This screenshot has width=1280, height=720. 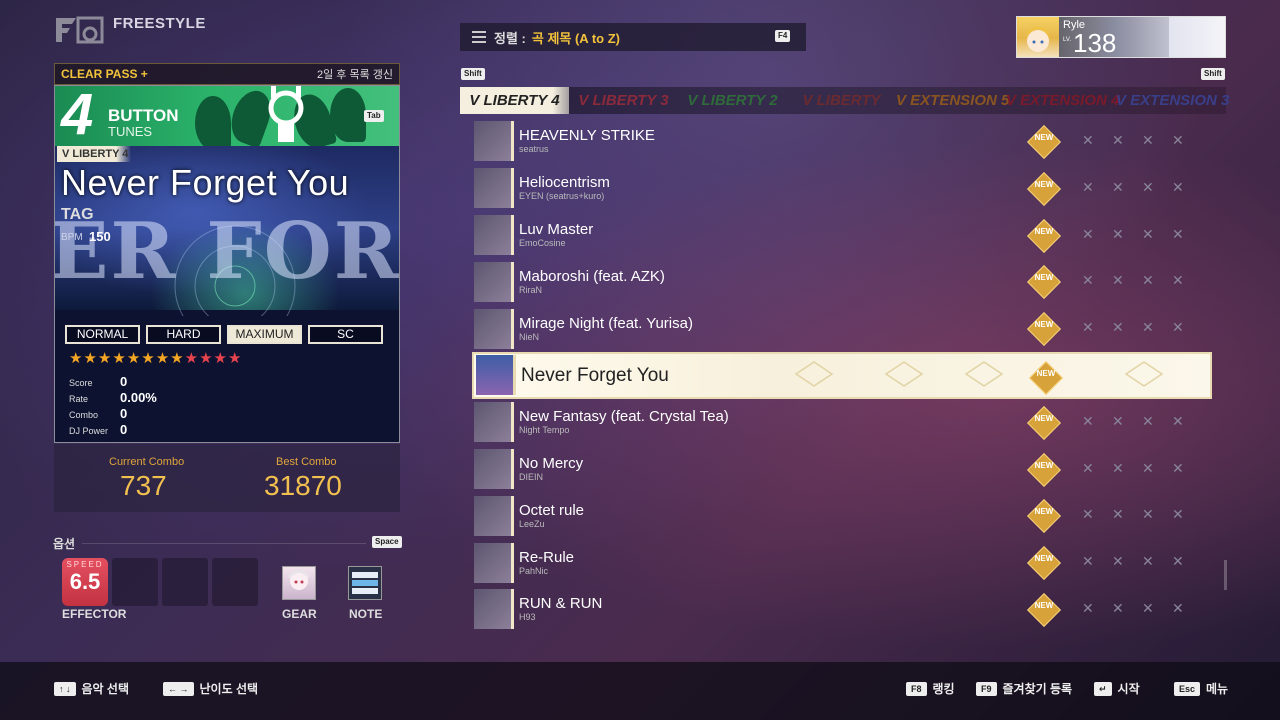 I want to click on f8-key: F8, so click(x=916, y=688).